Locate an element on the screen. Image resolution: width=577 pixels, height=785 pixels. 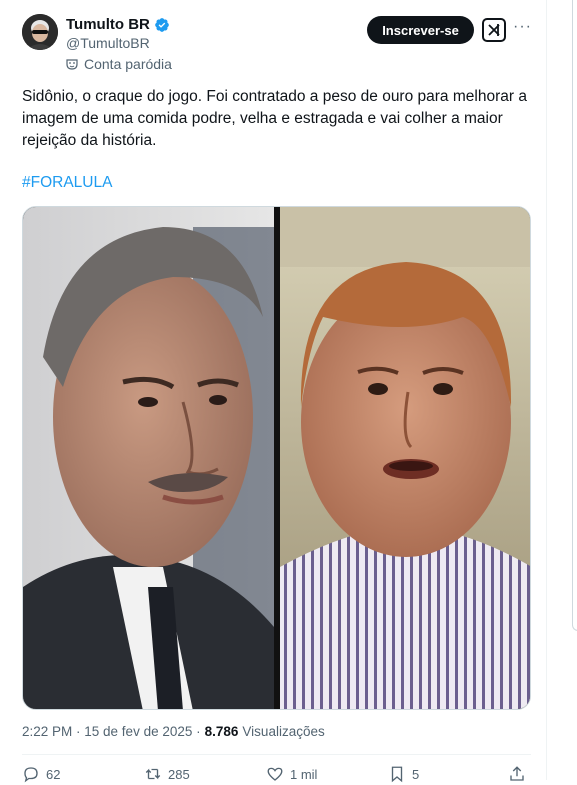
reply-count: 62 is located at coordinates (53, 774).